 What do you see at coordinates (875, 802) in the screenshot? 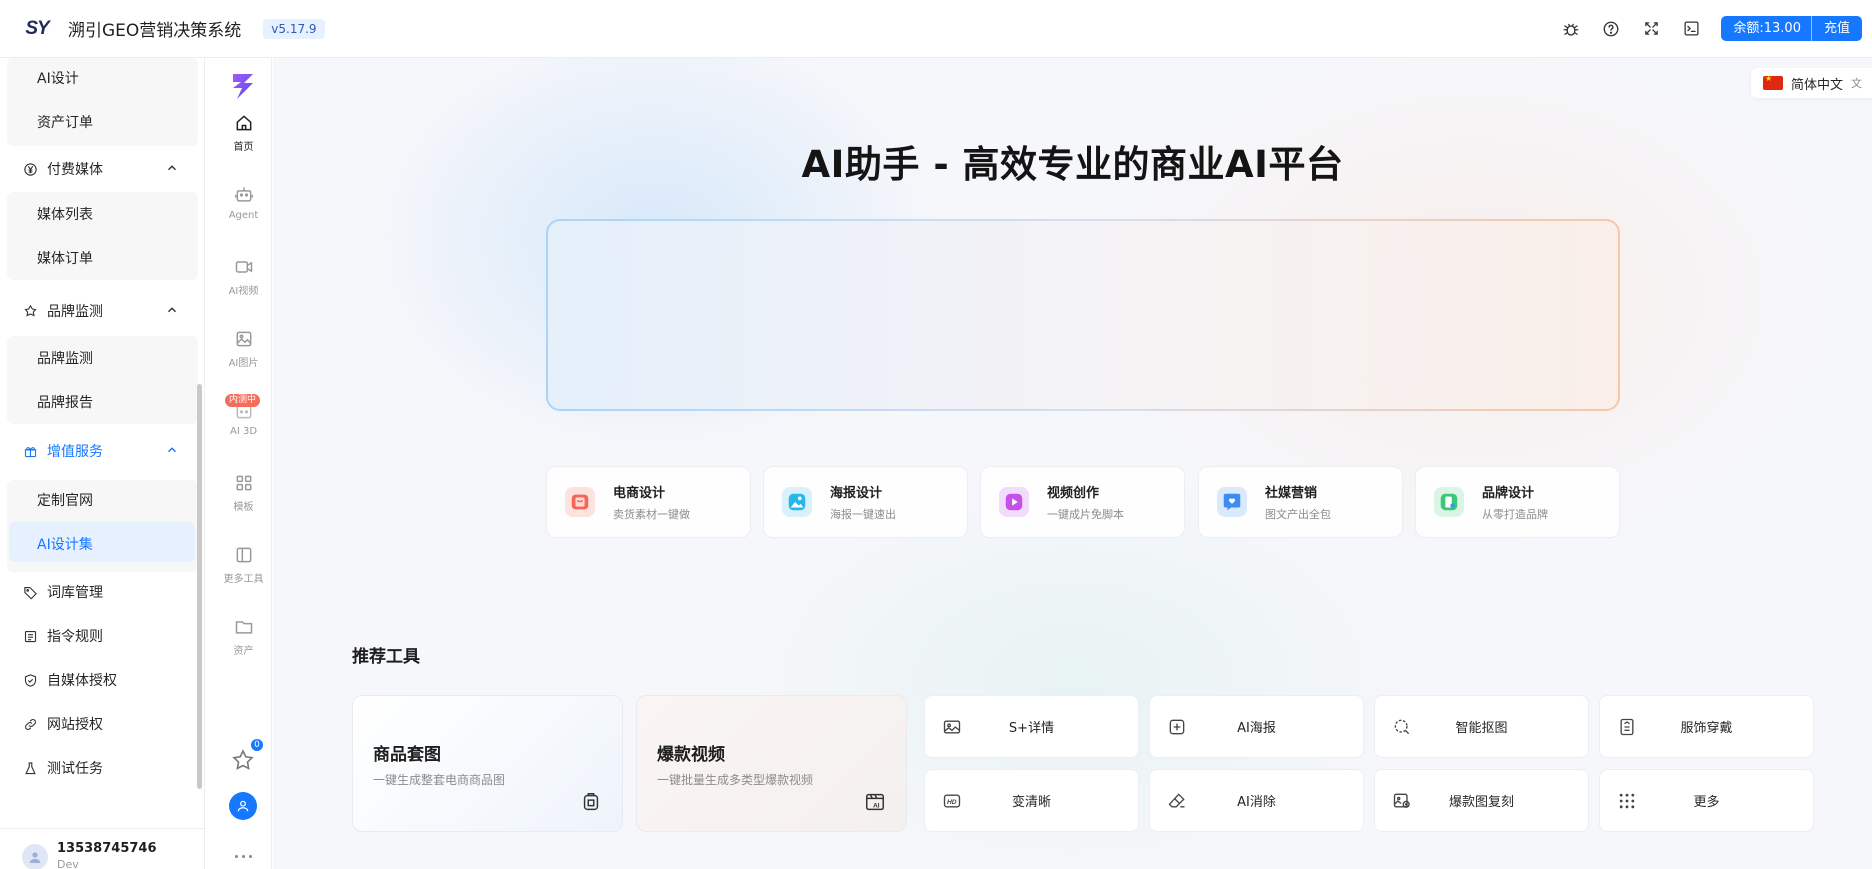
I see `ai-video-icon: AI` at bounding box center [875, 802].